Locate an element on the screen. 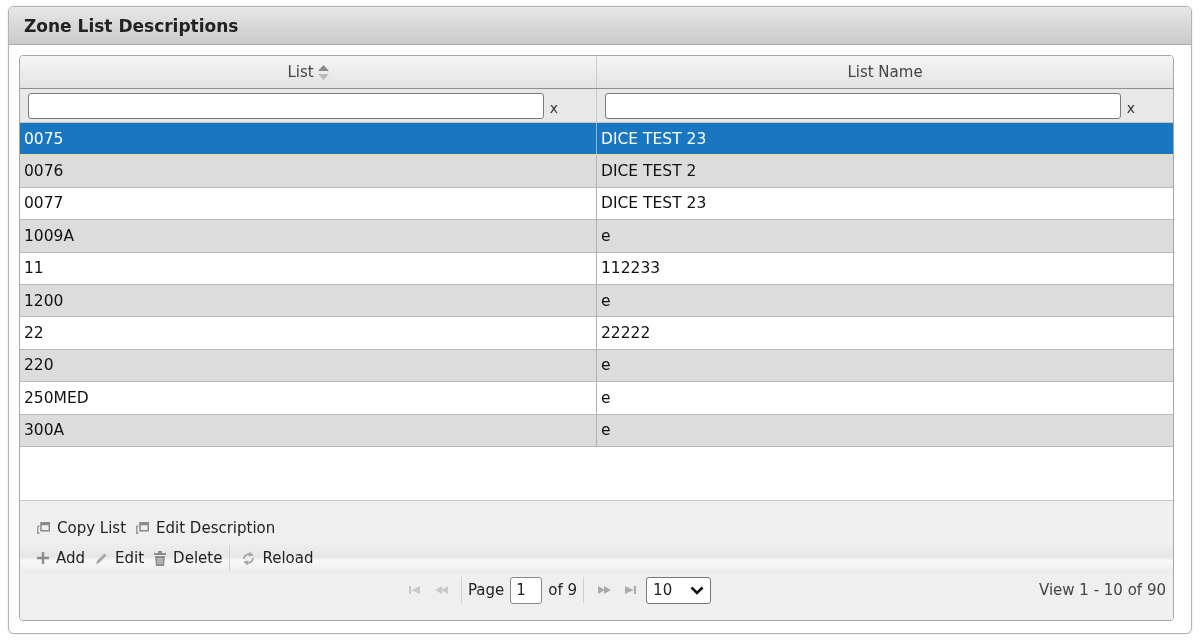 Image resolution: width=1200 pixels, height=642 pixels. toolbar-button: Copy List is located at coordinates (82, 528).